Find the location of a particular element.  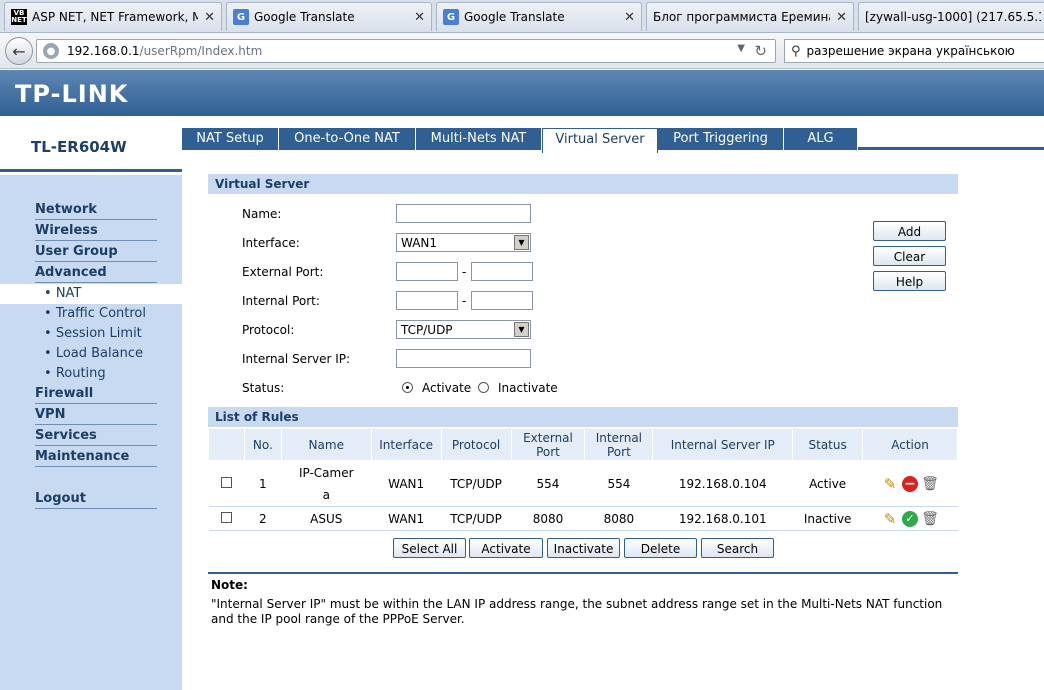

inactivate-button: Inactivate is located at coordinates (583, 548).